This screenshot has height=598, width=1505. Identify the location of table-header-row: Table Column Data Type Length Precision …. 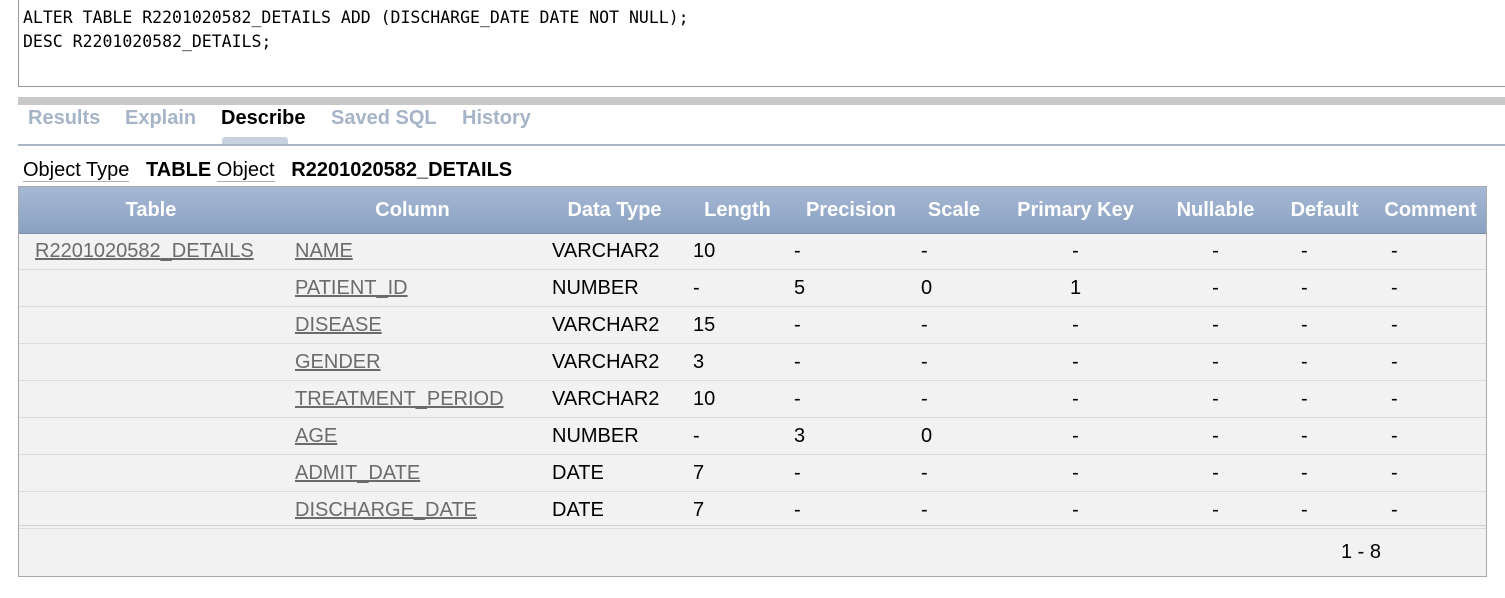
(752, 210).